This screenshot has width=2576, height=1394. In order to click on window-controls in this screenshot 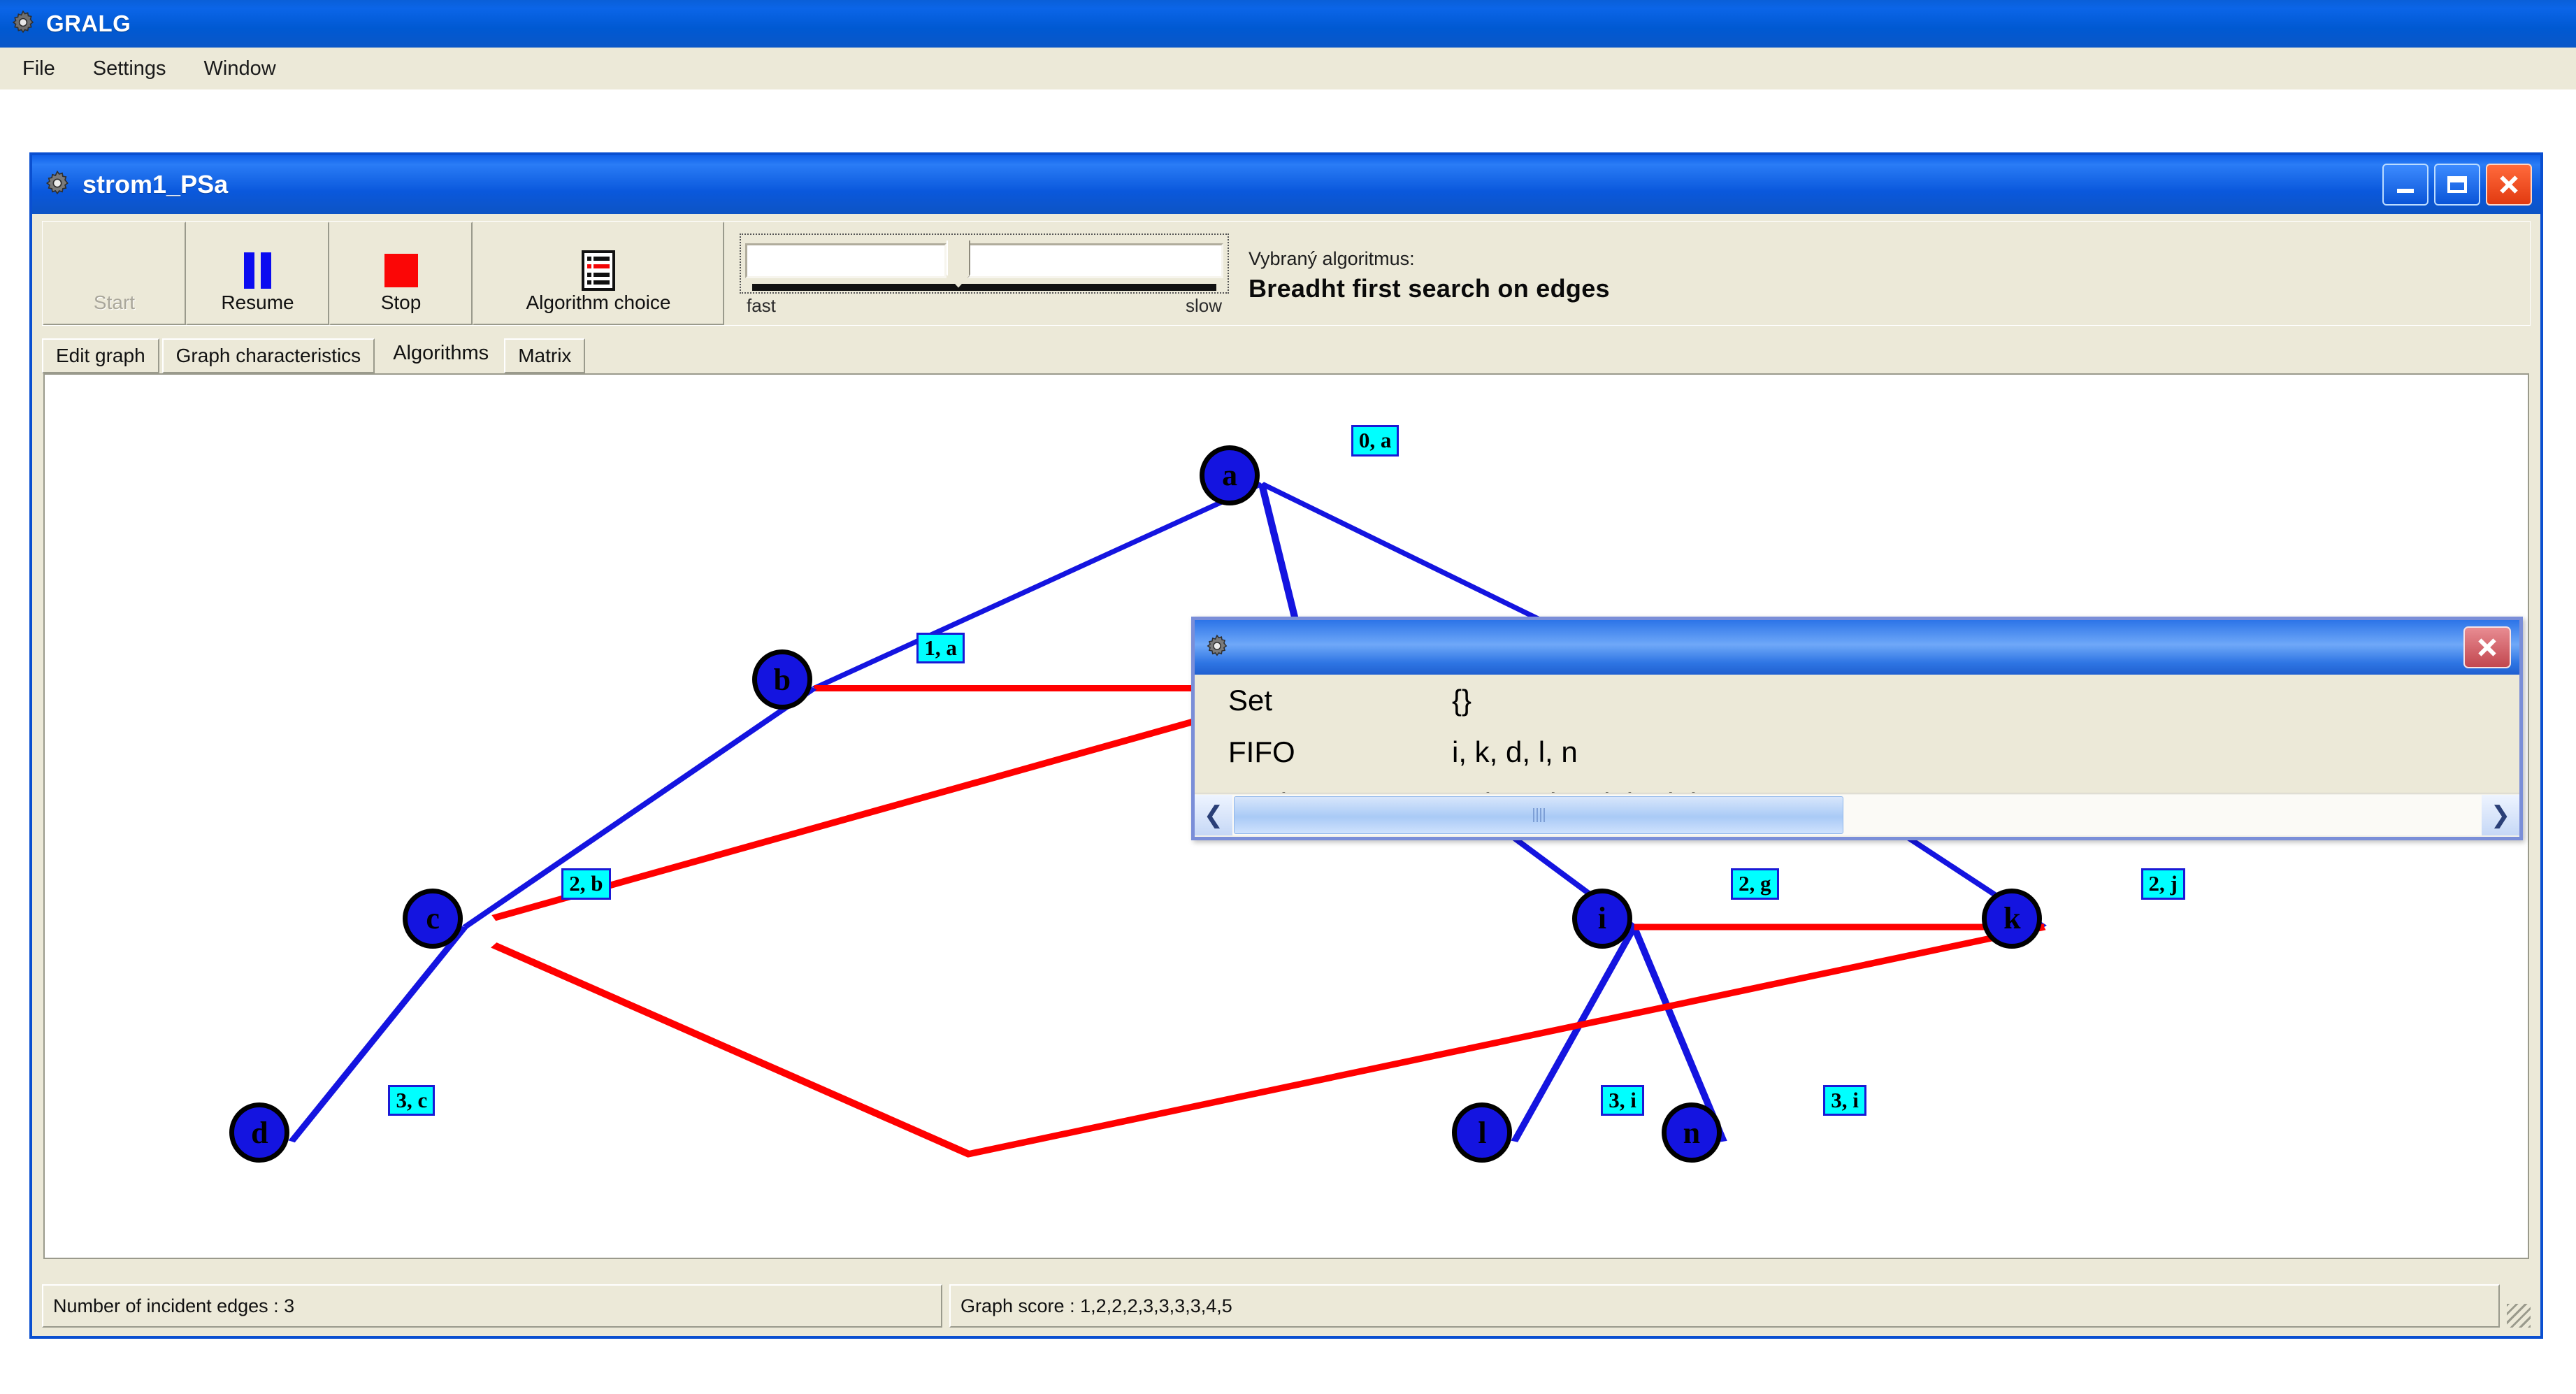, I will do `click(2457, 185)`.